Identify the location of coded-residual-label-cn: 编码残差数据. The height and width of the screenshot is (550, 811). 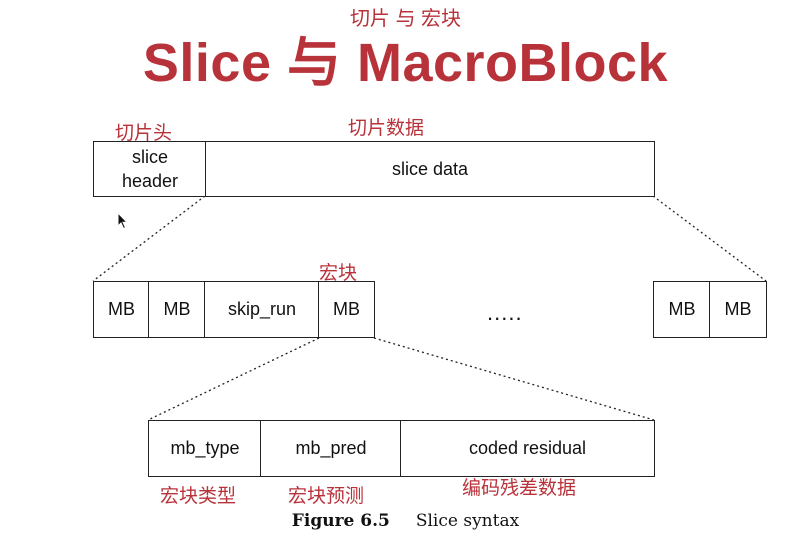
(519, 488).